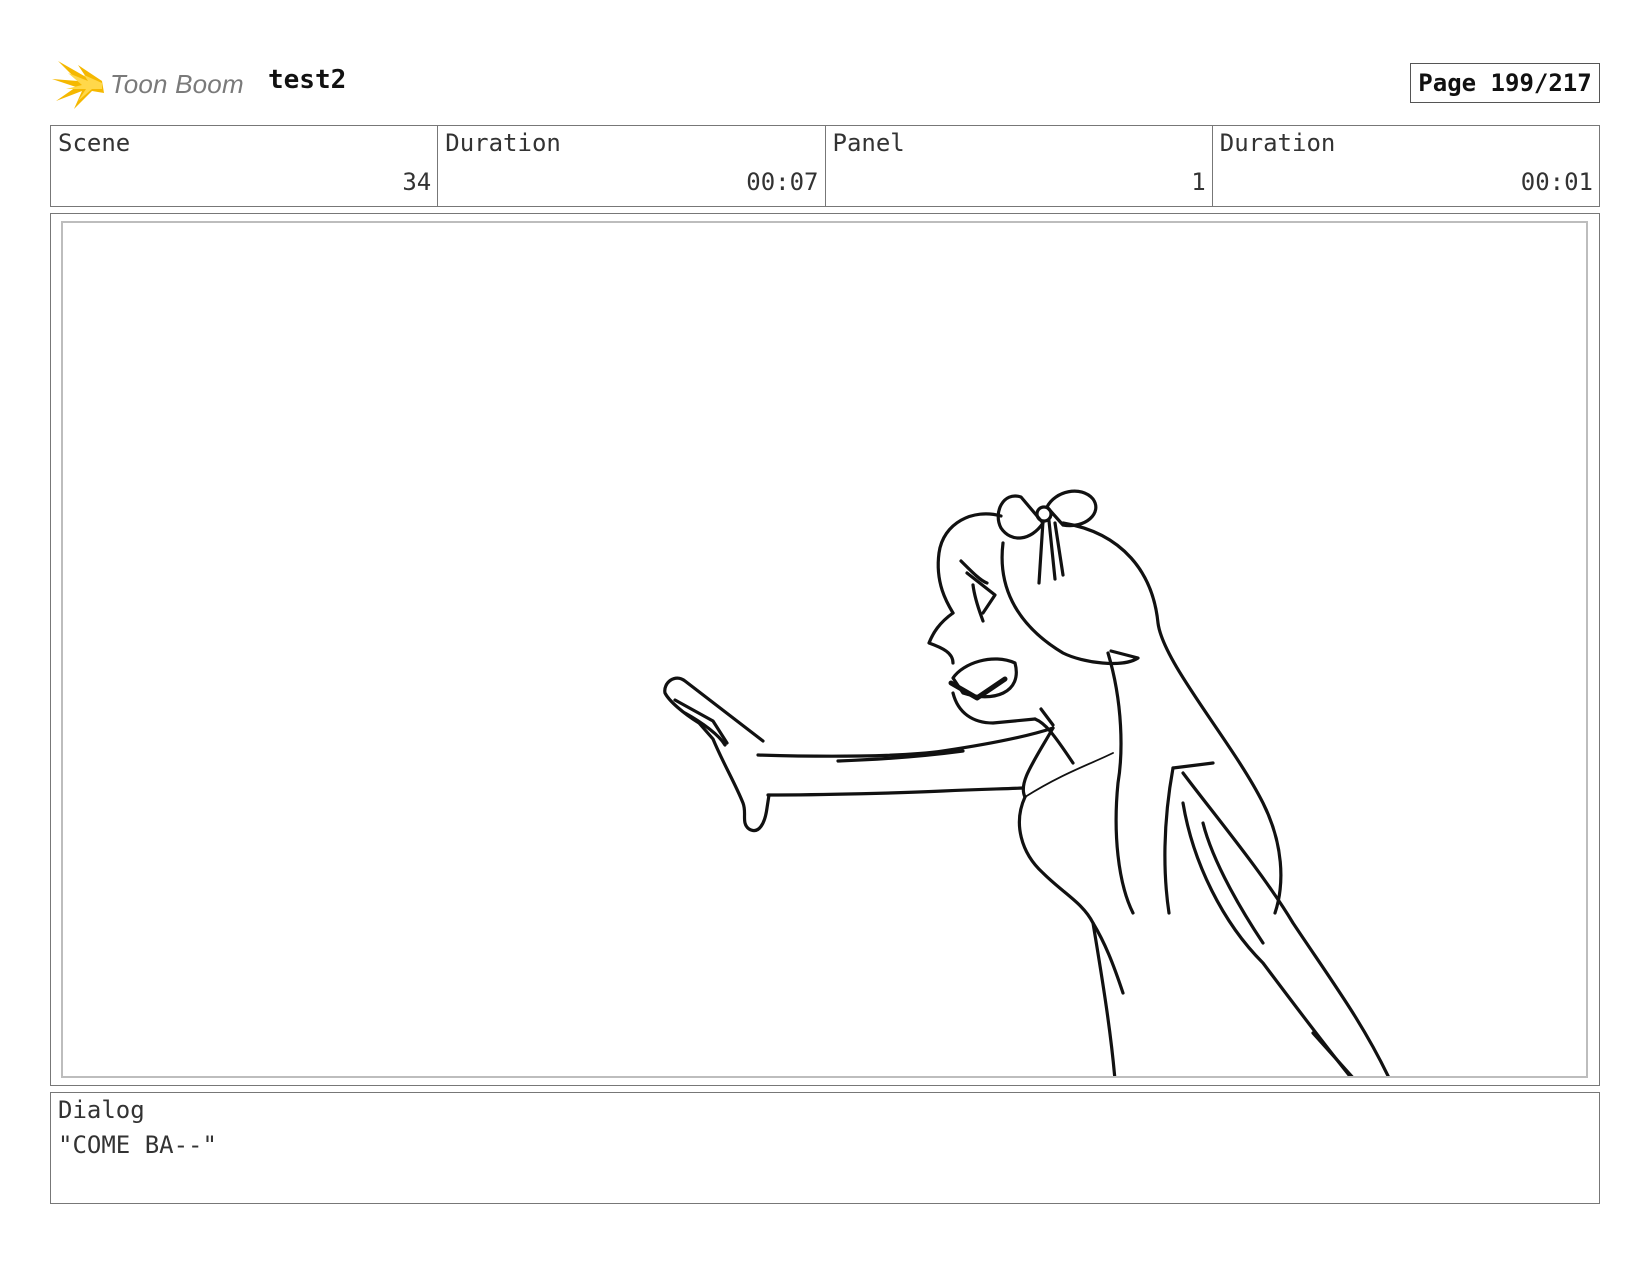 Image resolution: width=1650 pixels, height=1275 pixels. I want to click on scene-label: Scene, so click(94, 143).